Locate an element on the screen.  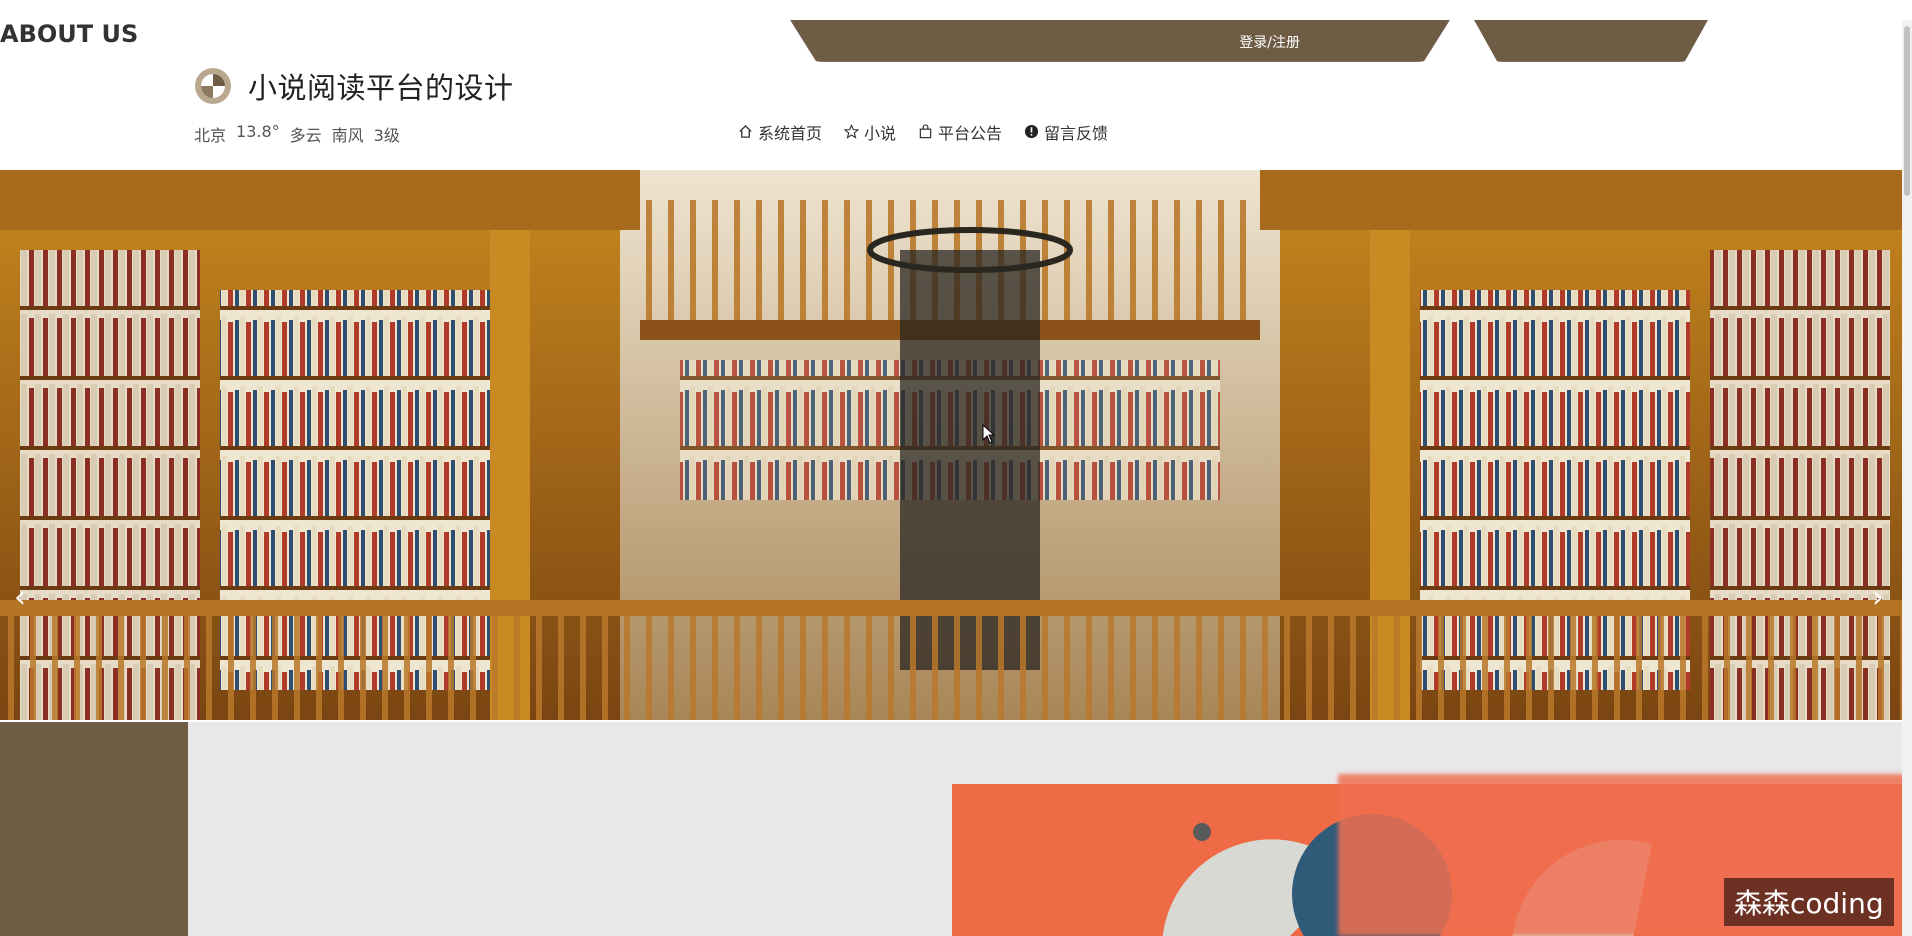
page-scrollbar is located at coordinates (1907, 477).